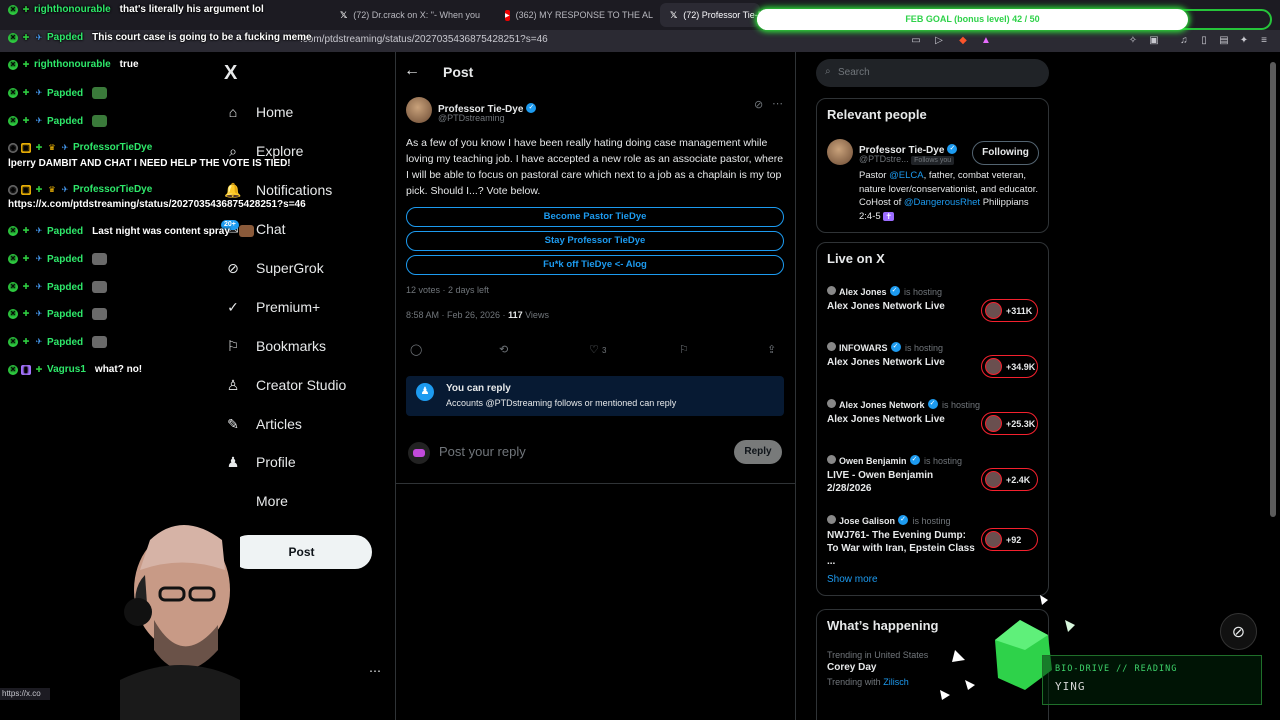 The image size is (1280, 720). What do you see at coordinates (412, 71) in the screenshot?
I see `back-arrow-icon: ←` at bounding box center [412, 71].